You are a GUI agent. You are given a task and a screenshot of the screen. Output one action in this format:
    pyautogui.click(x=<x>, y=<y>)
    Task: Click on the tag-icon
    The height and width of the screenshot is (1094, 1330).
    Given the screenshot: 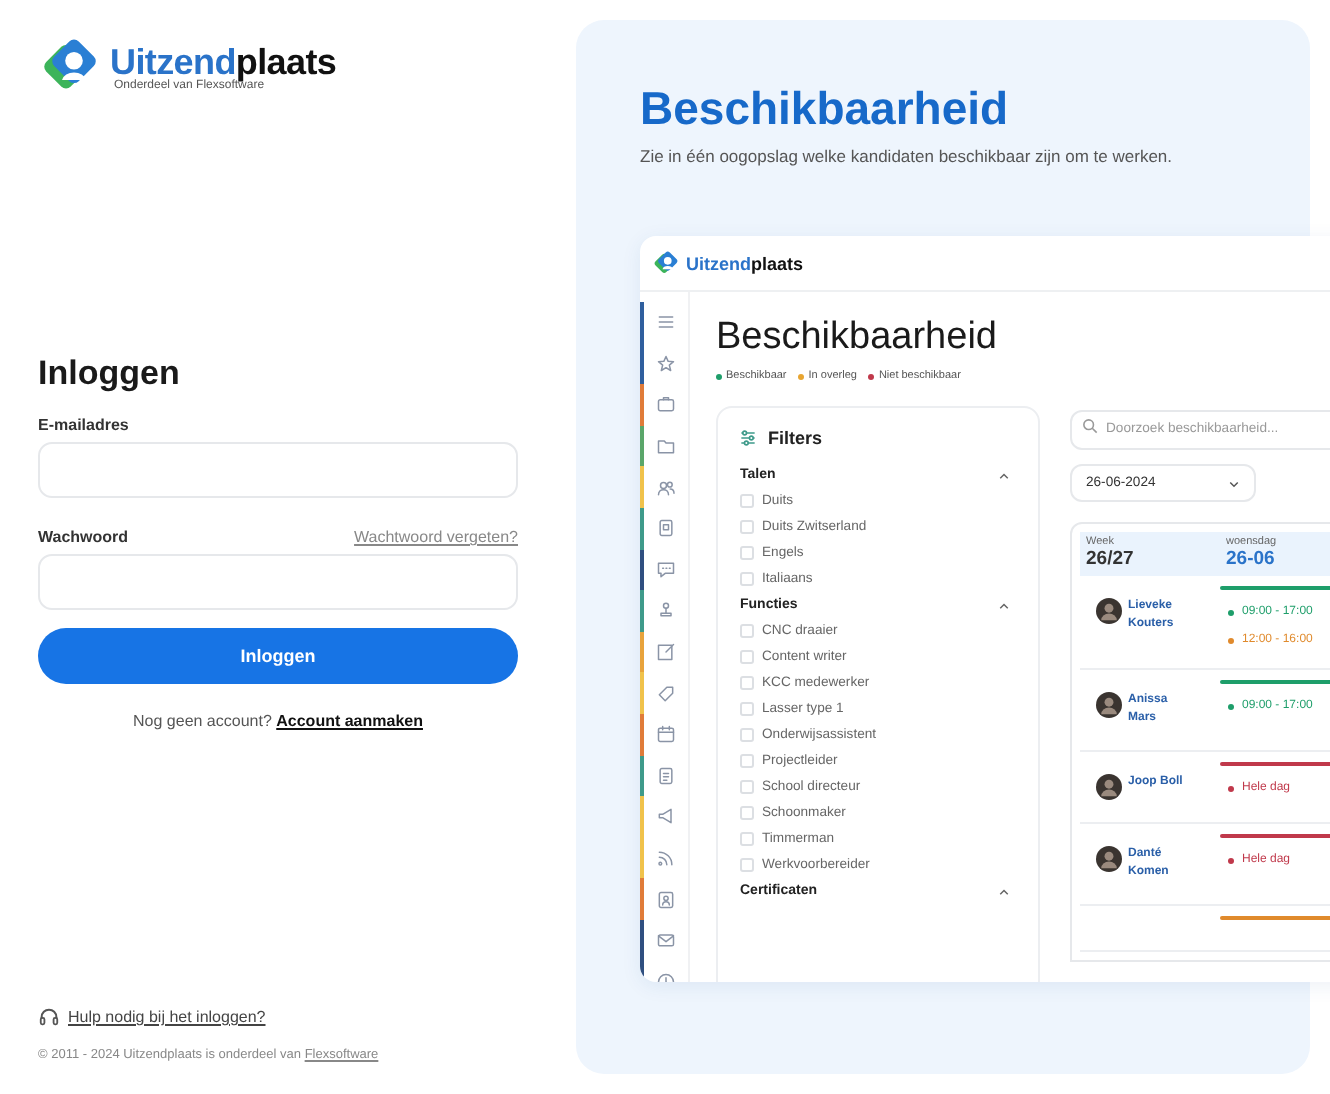 What is the action you would take?
    pyautogui.click(x=666, y=693)
    